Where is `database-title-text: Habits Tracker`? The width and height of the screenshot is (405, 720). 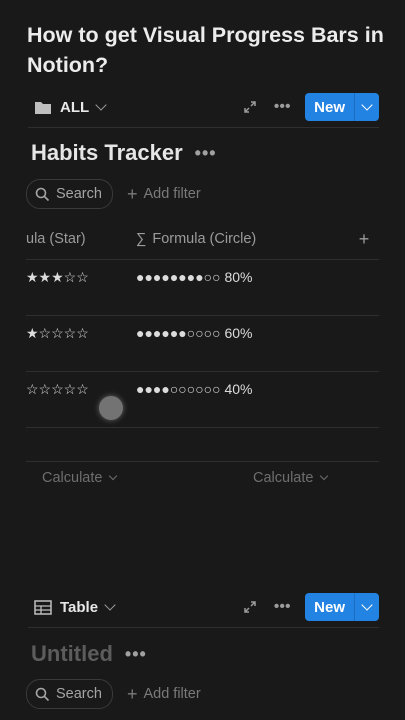
database-title-text: Habits Tracker is located at coordinates (107, 153).